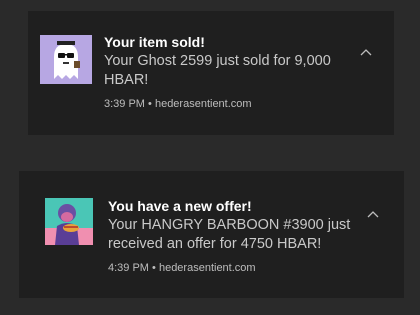 This screenshot has width=420, height=315. I want to click on notification-title: Your item sold!, so click(154, 42).